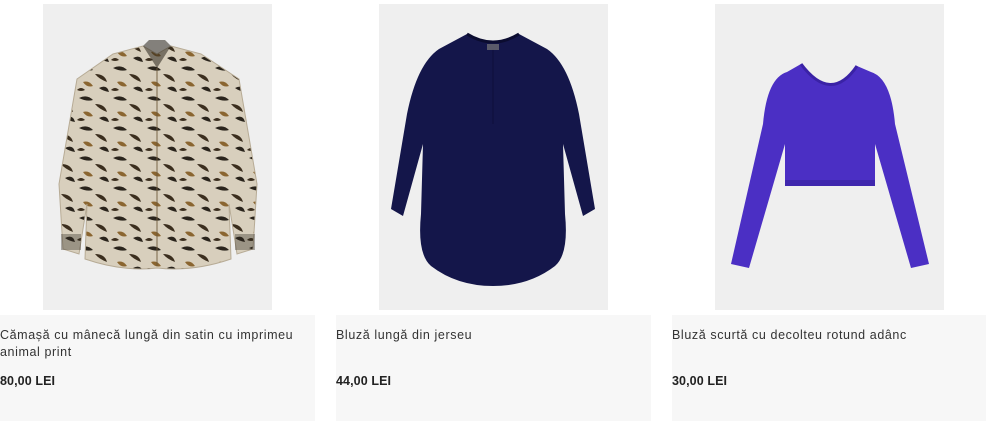 This screenshot has width=986, height=421. I want to click on navy-blouse-image, so click(493, 159).